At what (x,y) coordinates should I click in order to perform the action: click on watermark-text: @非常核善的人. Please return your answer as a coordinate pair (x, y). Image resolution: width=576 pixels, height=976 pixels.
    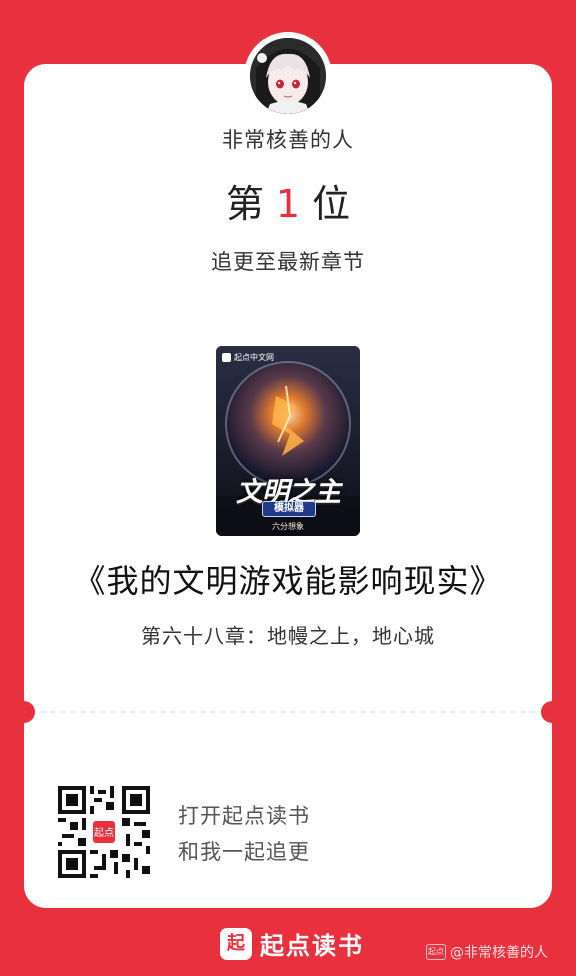
    Looking at the image, I should click on (499, 953).